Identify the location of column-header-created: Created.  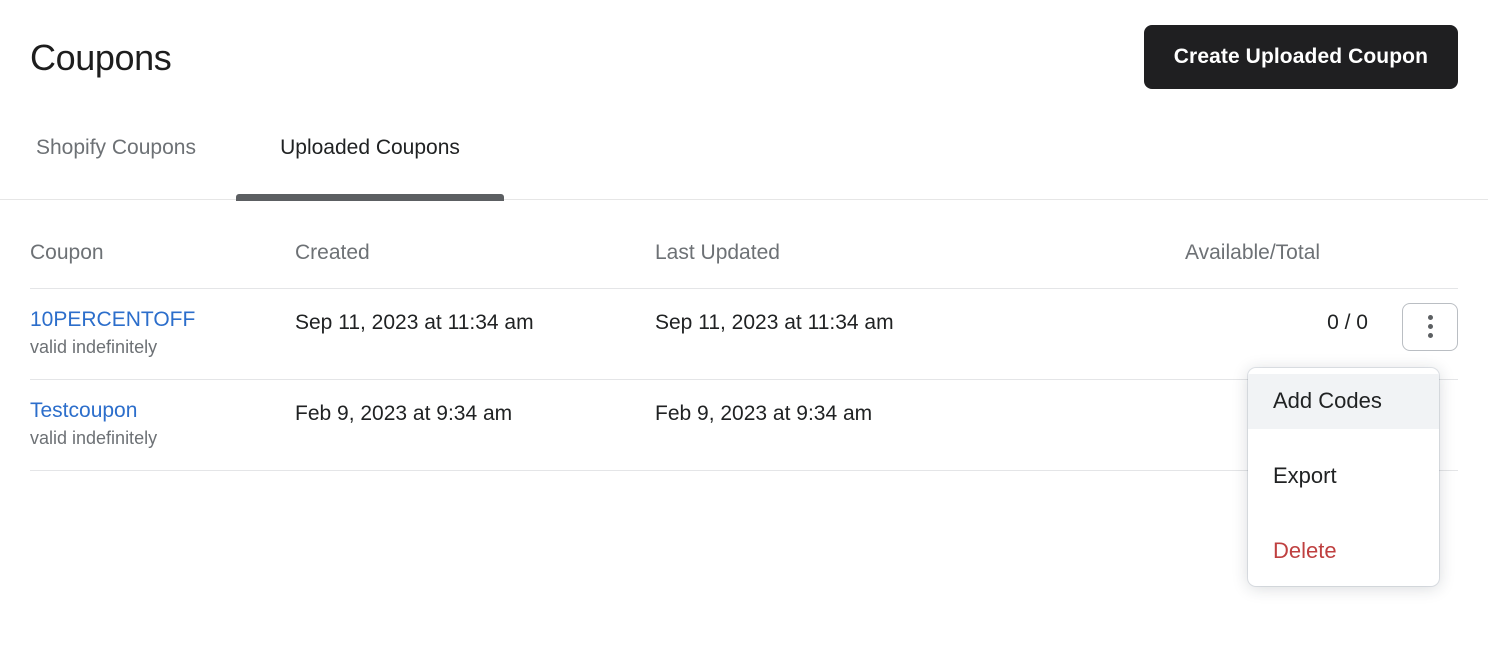
(475, 264).